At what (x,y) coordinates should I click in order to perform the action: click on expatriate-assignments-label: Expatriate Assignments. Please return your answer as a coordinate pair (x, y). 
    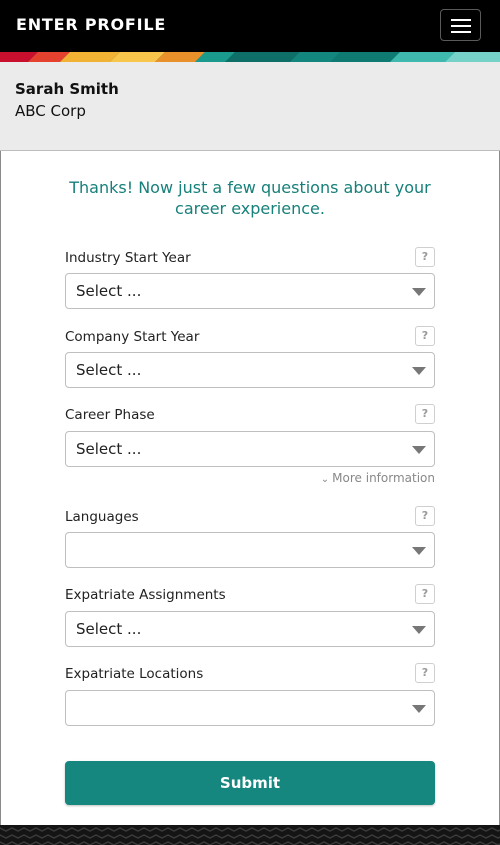
    Looking at the image, I should click on (145, 595).